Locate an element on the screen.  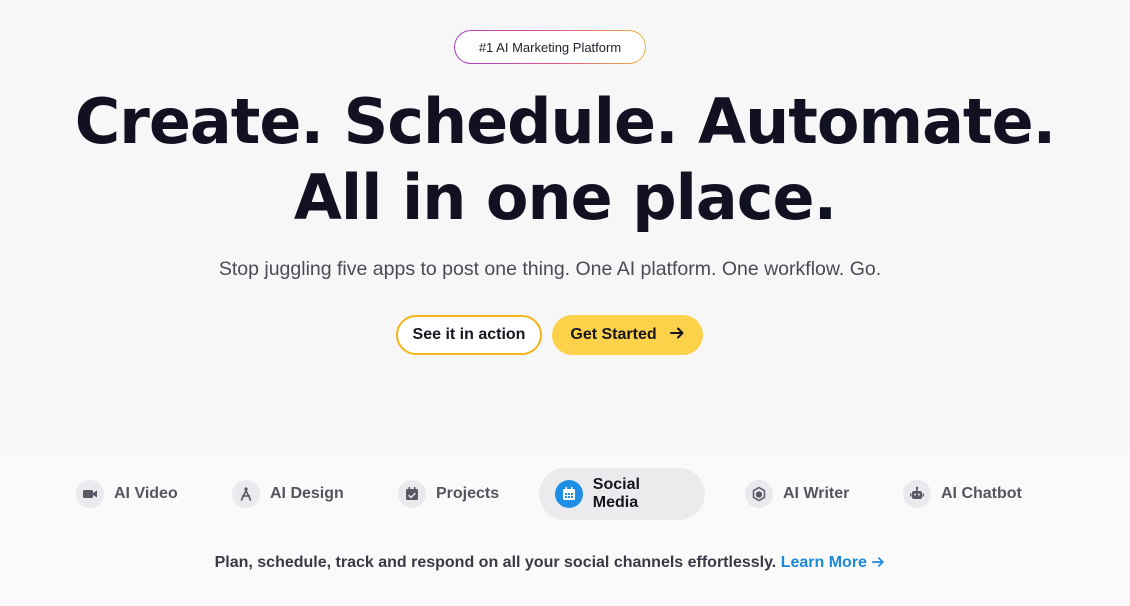
see-it-in-action-button: See it in action is located at coordinates (469, 335).